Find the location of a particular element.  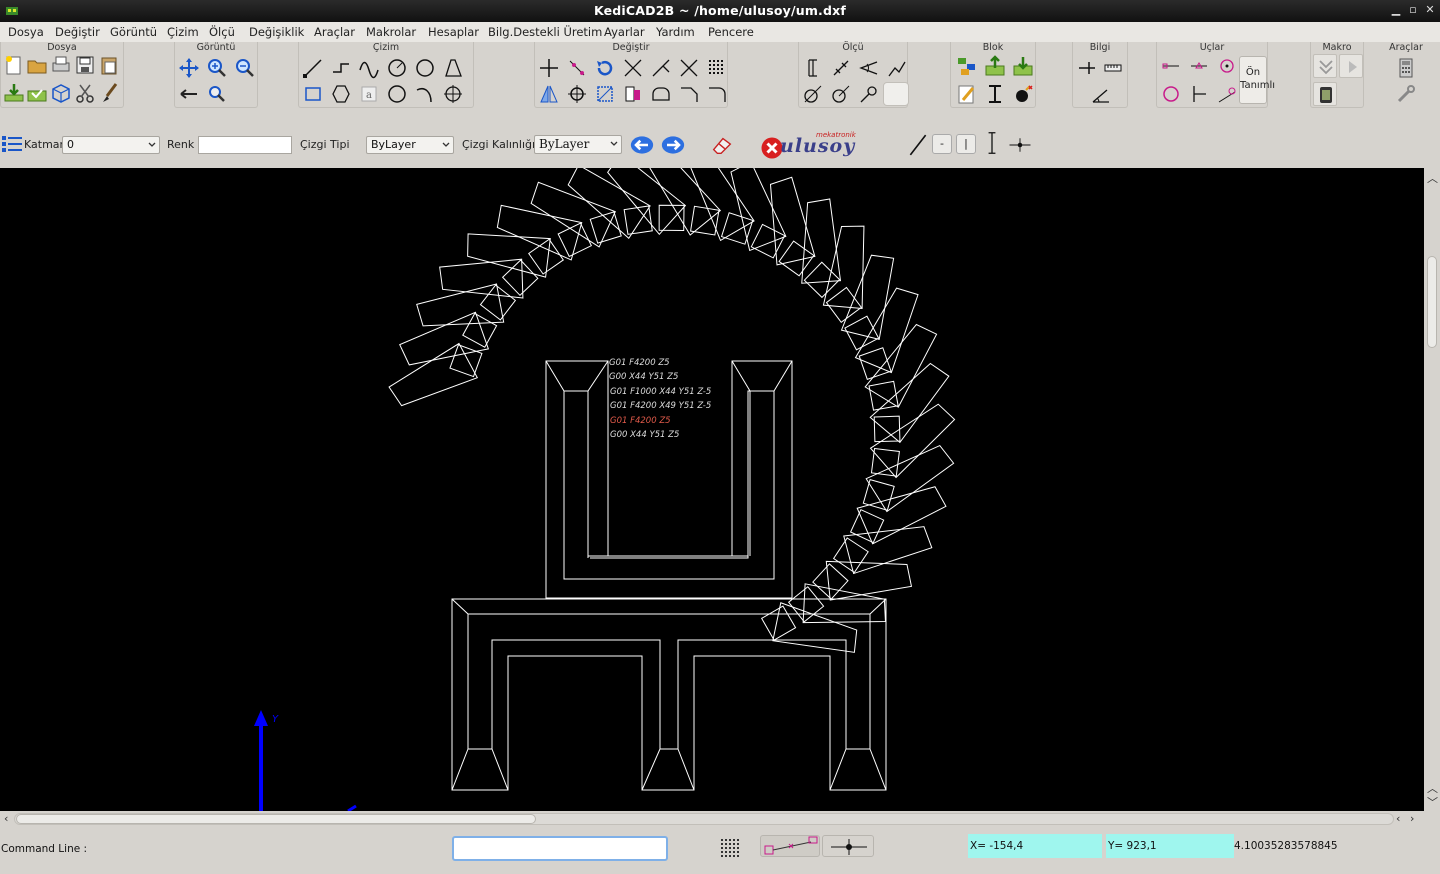

polygon-icon is located at coordinates (341, 94).